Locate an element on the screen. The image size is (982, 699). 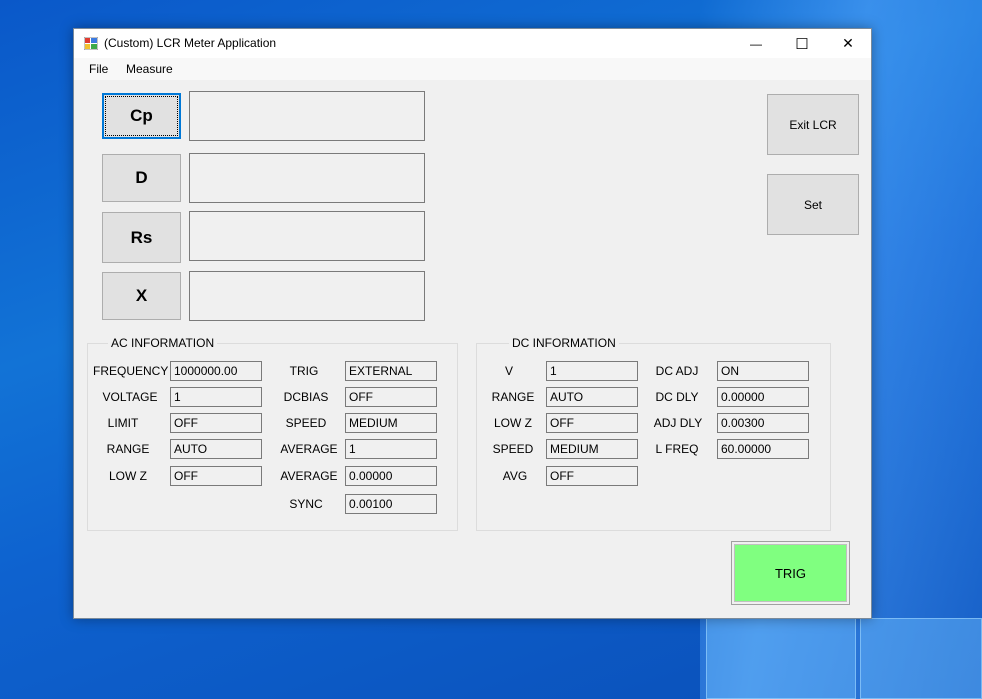
ac-dcbias-label: DCBIAS is located at coordinates (306, 397).